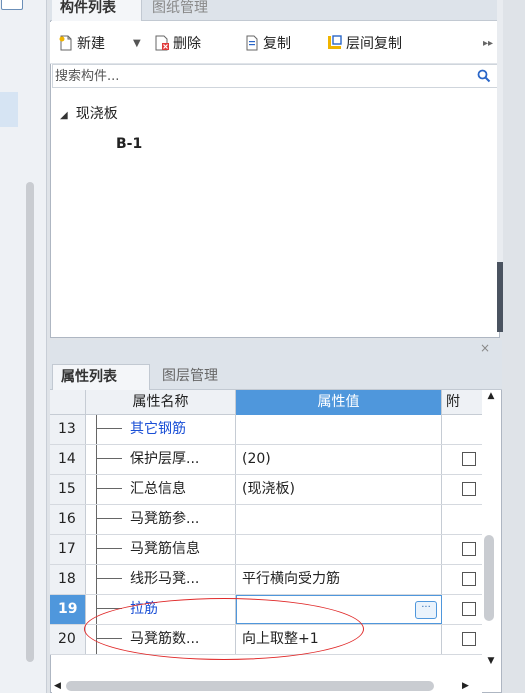 The width and height of the screenshot is (525, 693). I want to click on tree-collapse-icon: ◢, so click(64, 115).